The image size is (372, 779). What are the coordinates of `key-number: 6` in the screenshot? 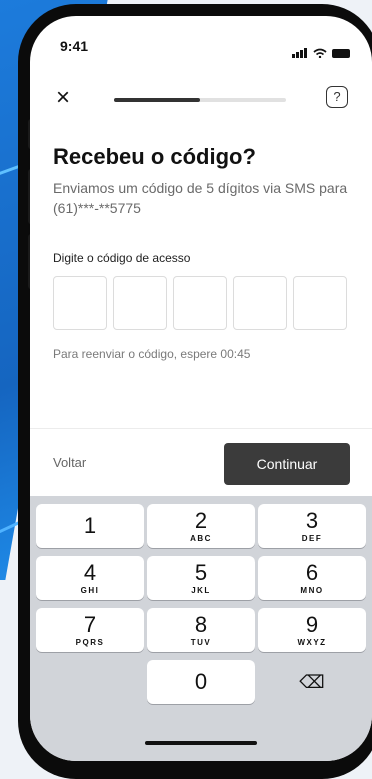 It's located at (312, 572).